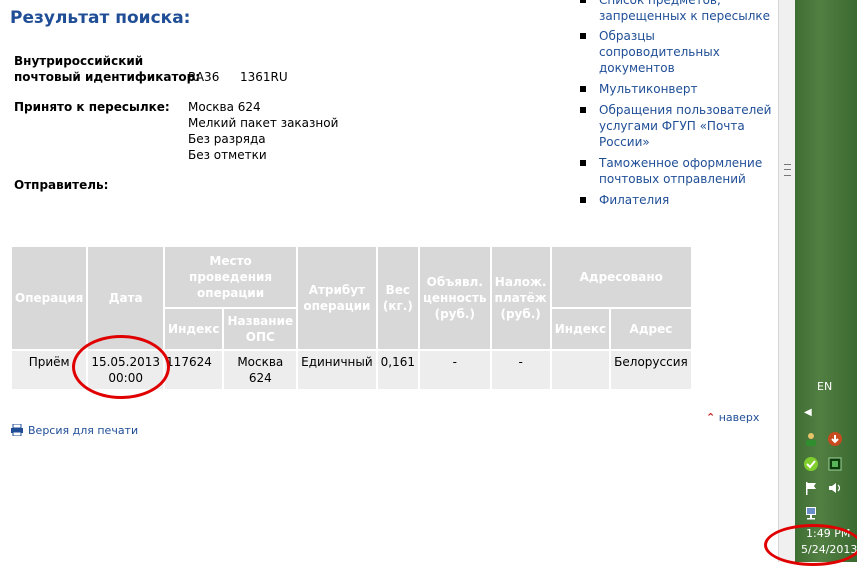 This screenshot has width=857, height=566. Describe the element at coordinates (580, 370) in the screenshot. I see `cell-addr-index` at that location.